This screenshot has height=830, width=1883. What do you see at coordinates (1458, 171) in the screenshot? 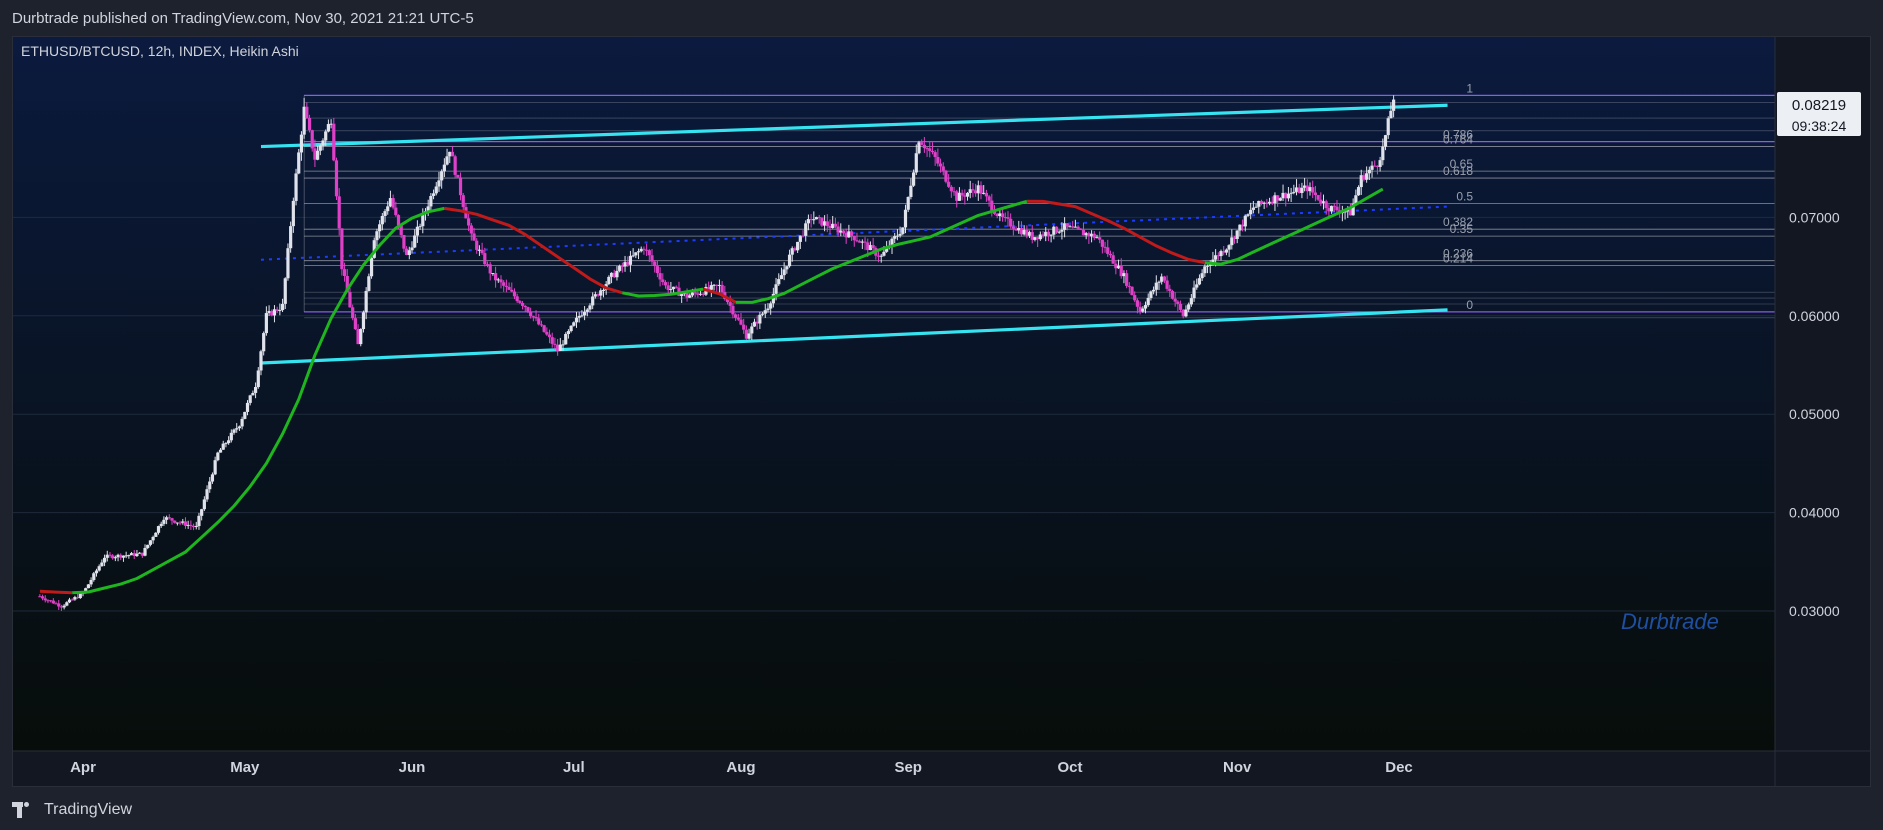
I see `fib-level-label: 0.618` at bounding box center [1458, 171].